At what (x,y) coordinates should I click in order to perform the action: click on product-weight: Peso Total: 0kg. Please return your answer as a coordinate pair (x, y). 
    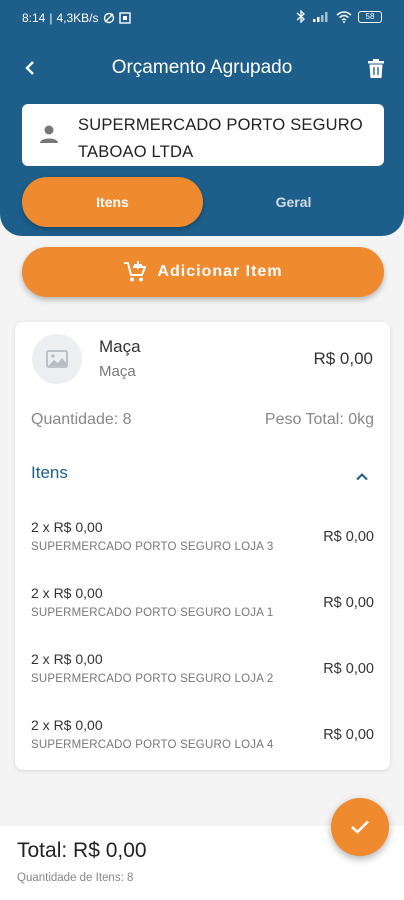
    Looking at the image, I should click on (319, 419).